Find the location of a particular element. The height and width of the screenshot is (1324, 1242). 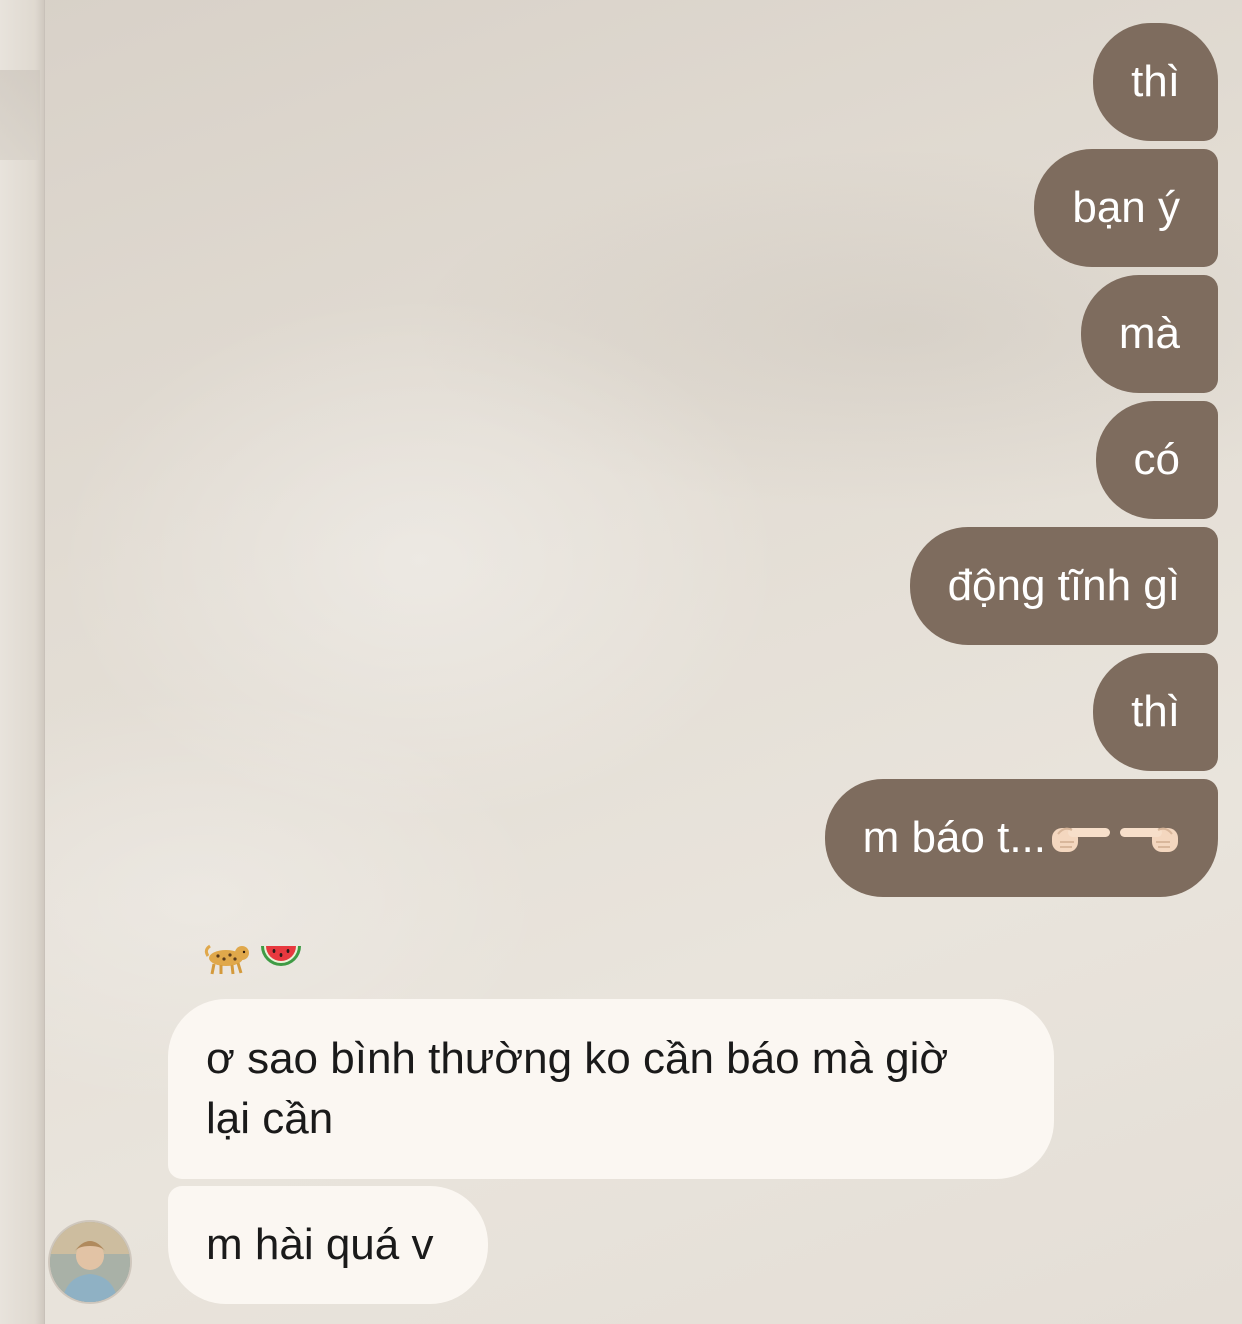

message-text: động tĩnh gì is located at coordinates (1063, 585).